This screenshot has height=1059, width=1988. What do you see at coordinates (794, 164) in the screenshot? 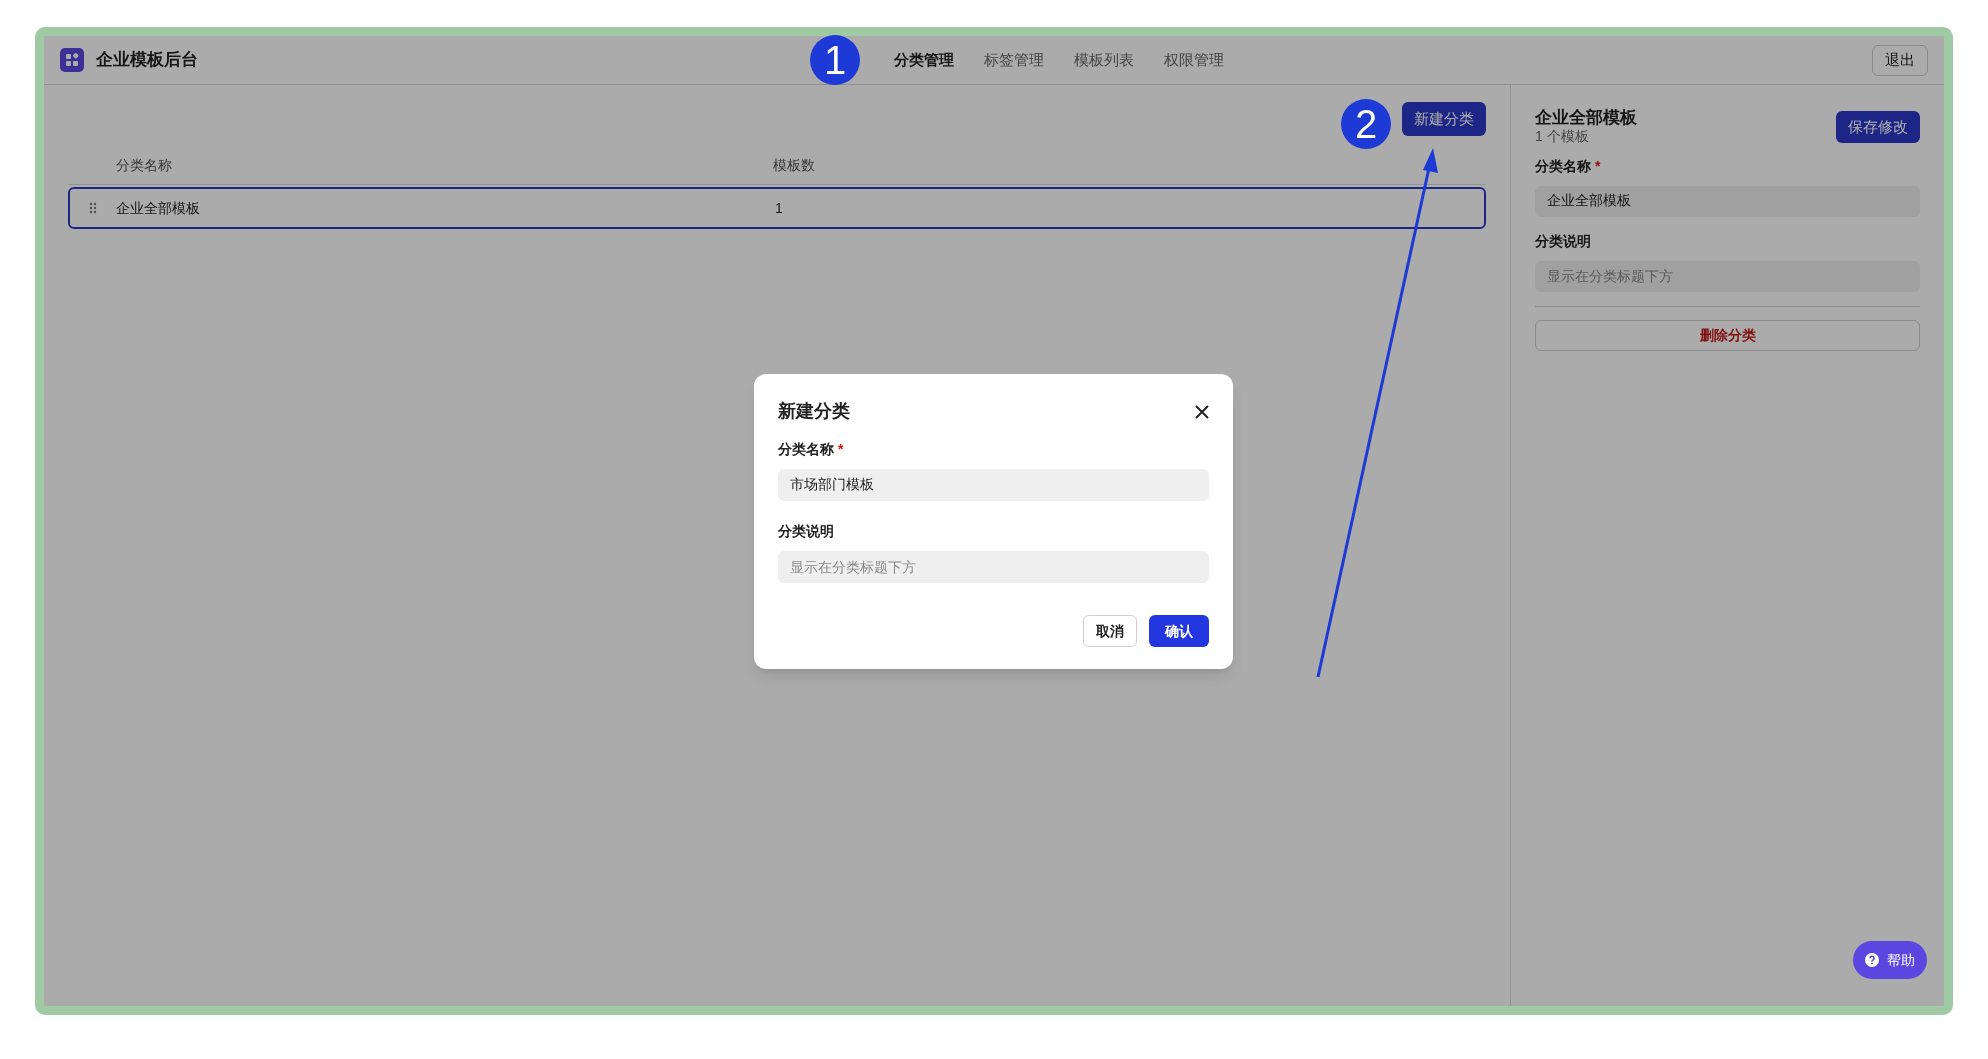
I see `column-header: 模板数` at bounding box center [794, 164].